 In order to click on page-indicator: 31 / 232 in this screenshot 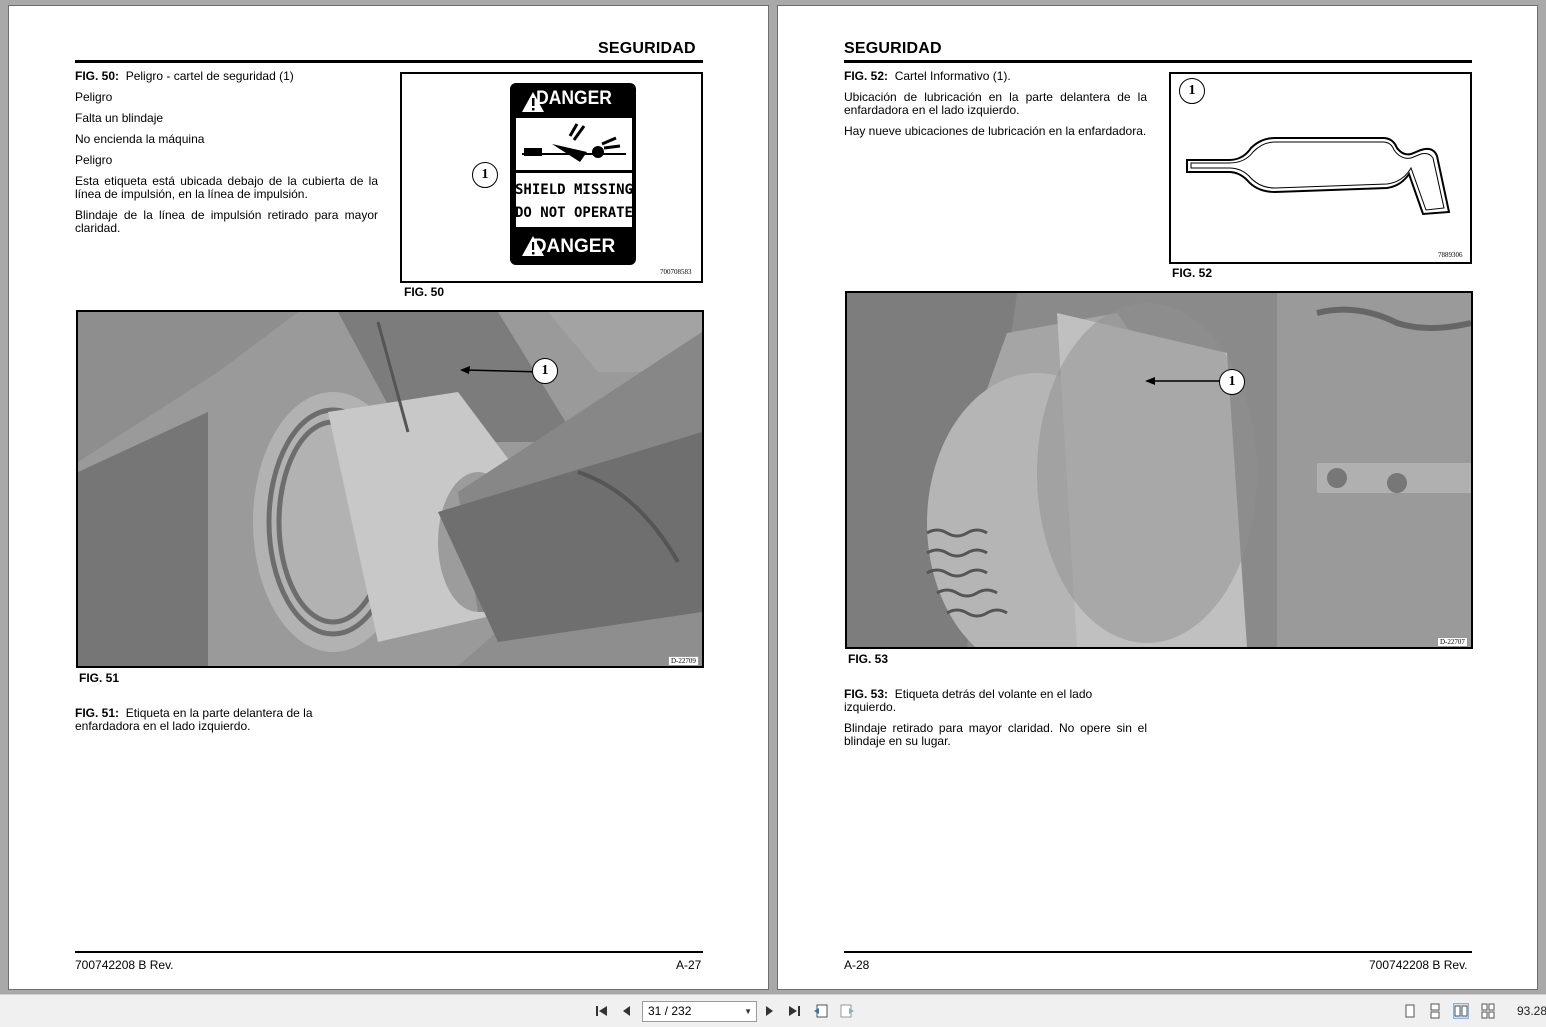, I will do `click(670, 1011)`.